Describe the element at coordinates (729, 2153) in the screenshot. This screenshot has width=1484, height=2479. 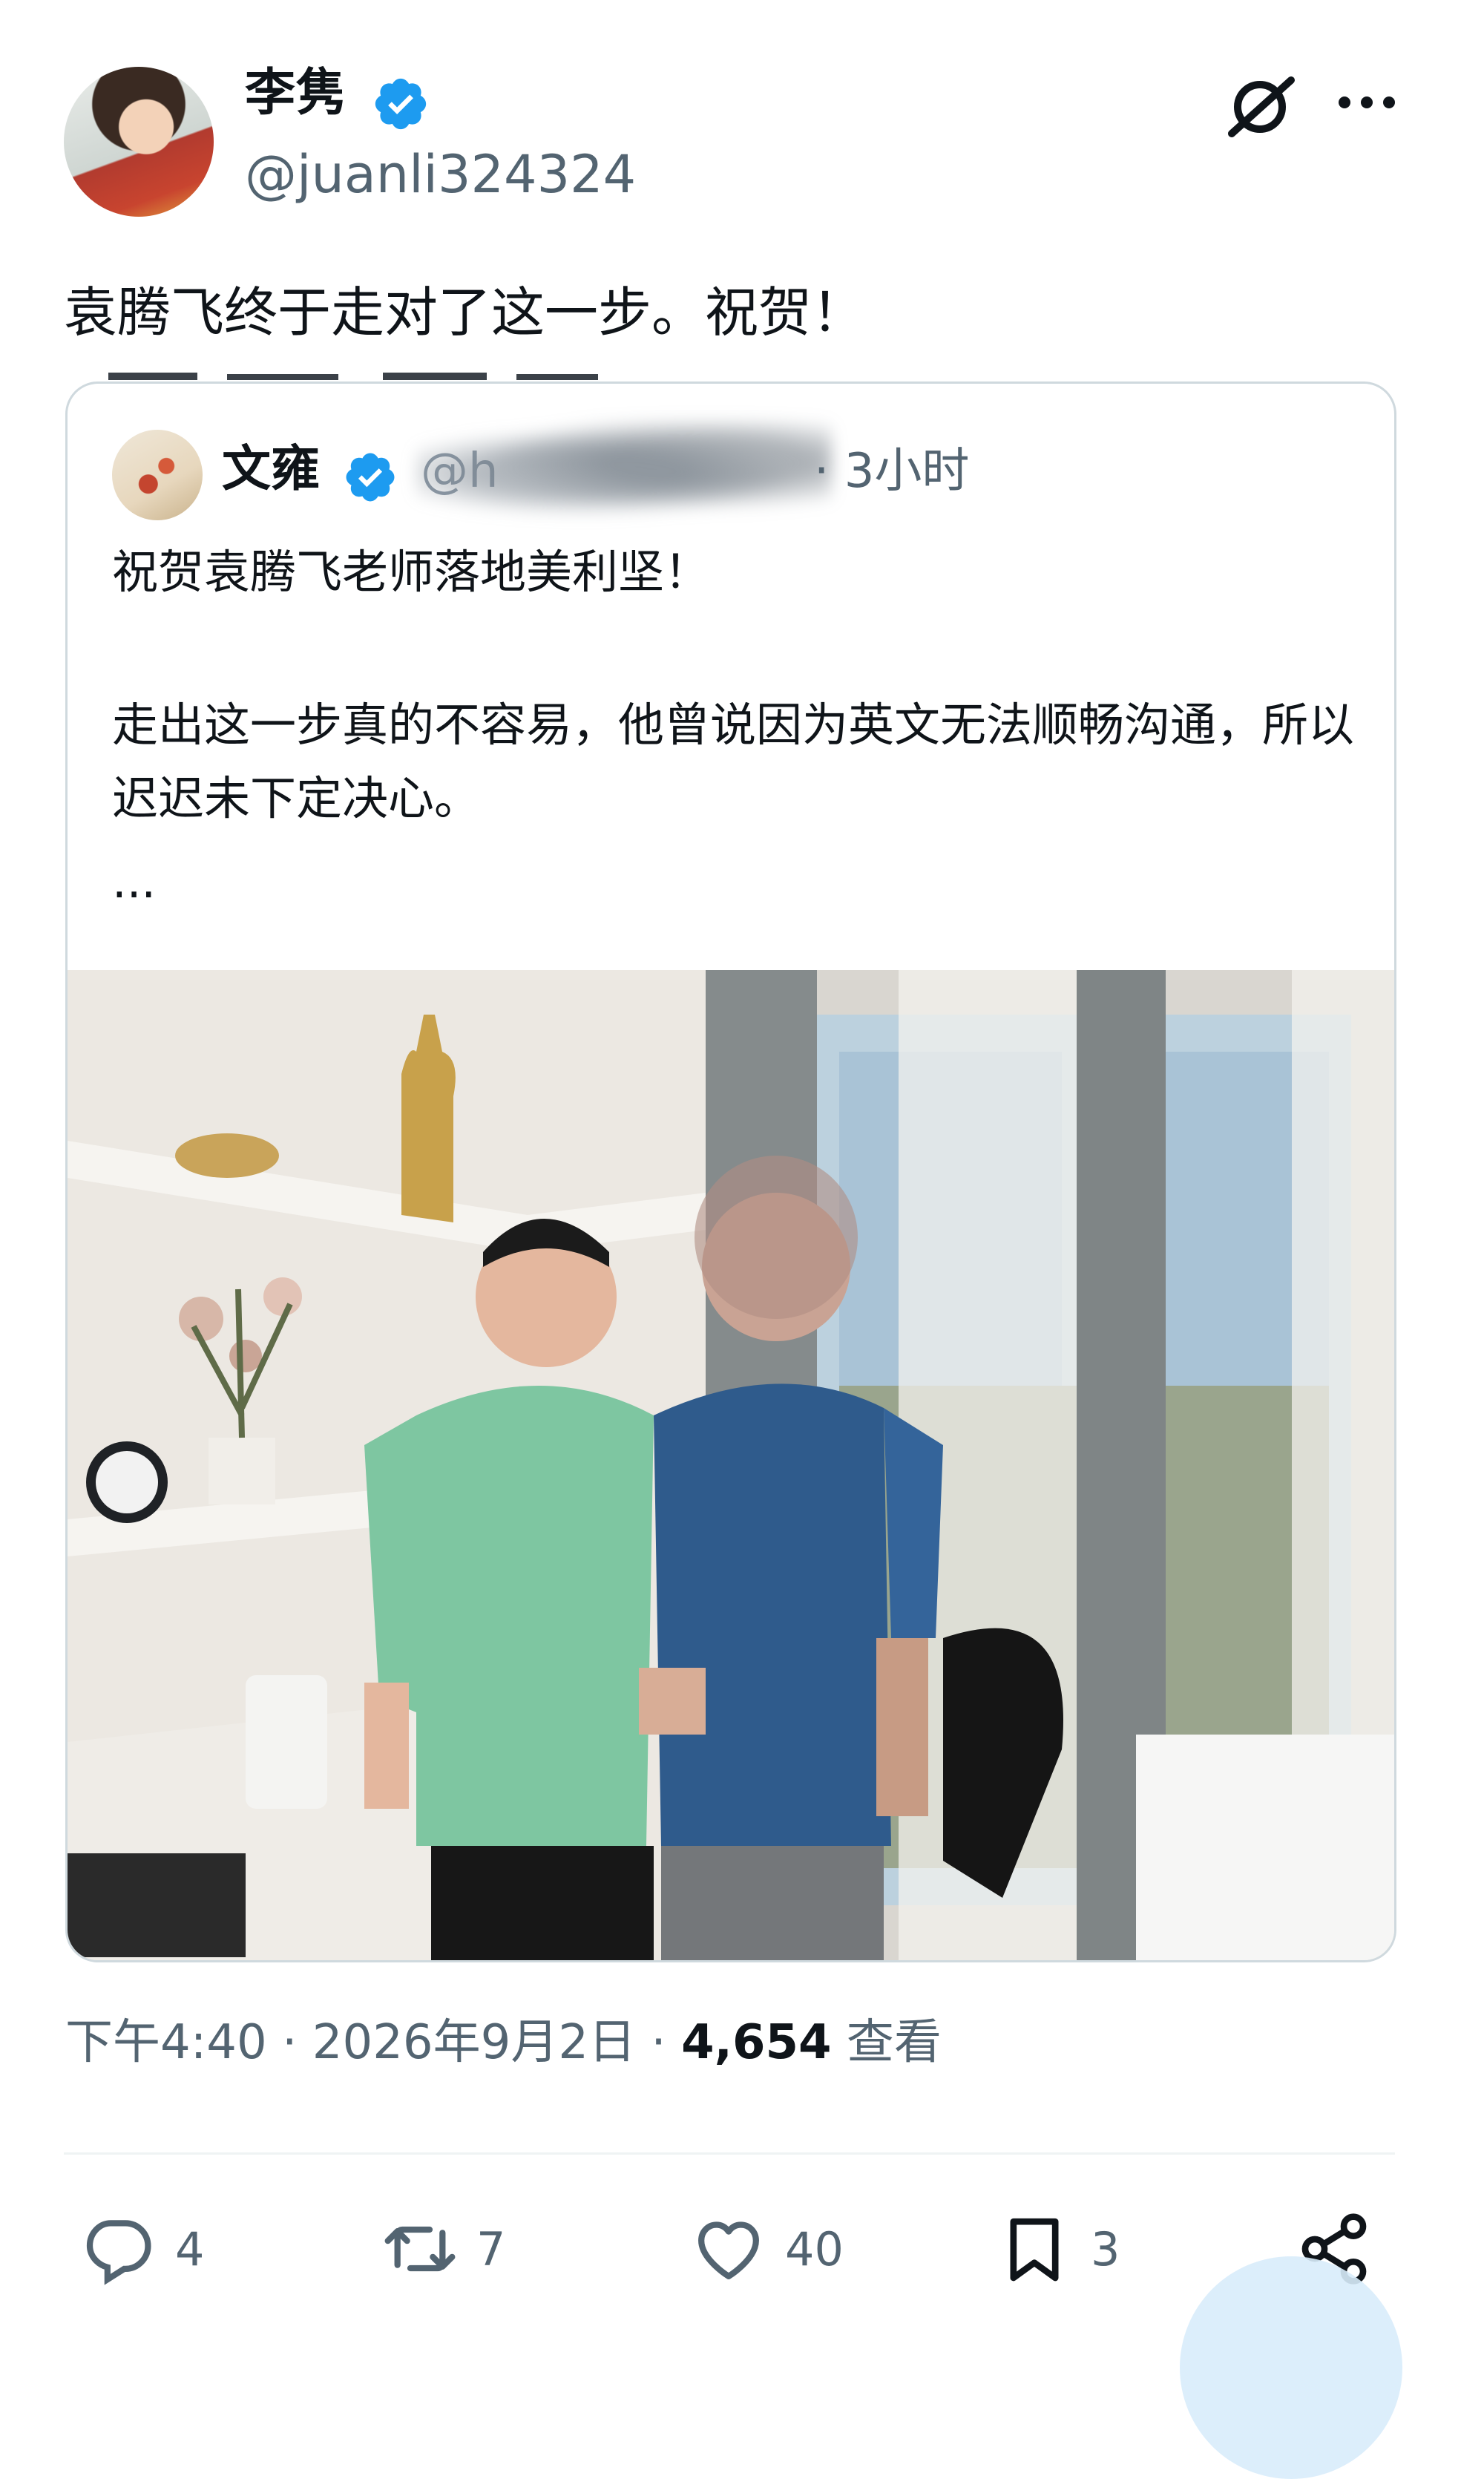
I see `divider` at that location.